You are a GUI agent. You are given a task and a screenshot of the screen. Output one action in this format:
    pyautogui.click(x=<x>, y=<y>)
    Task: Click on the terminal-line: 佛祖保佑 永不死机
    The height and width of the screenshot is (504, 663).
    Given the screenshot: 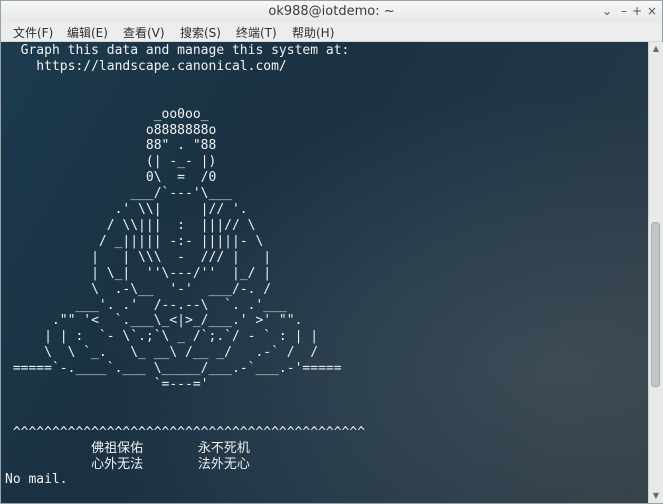 What is the action you would take?
    pyautogui.click(x=127, y=448)
    